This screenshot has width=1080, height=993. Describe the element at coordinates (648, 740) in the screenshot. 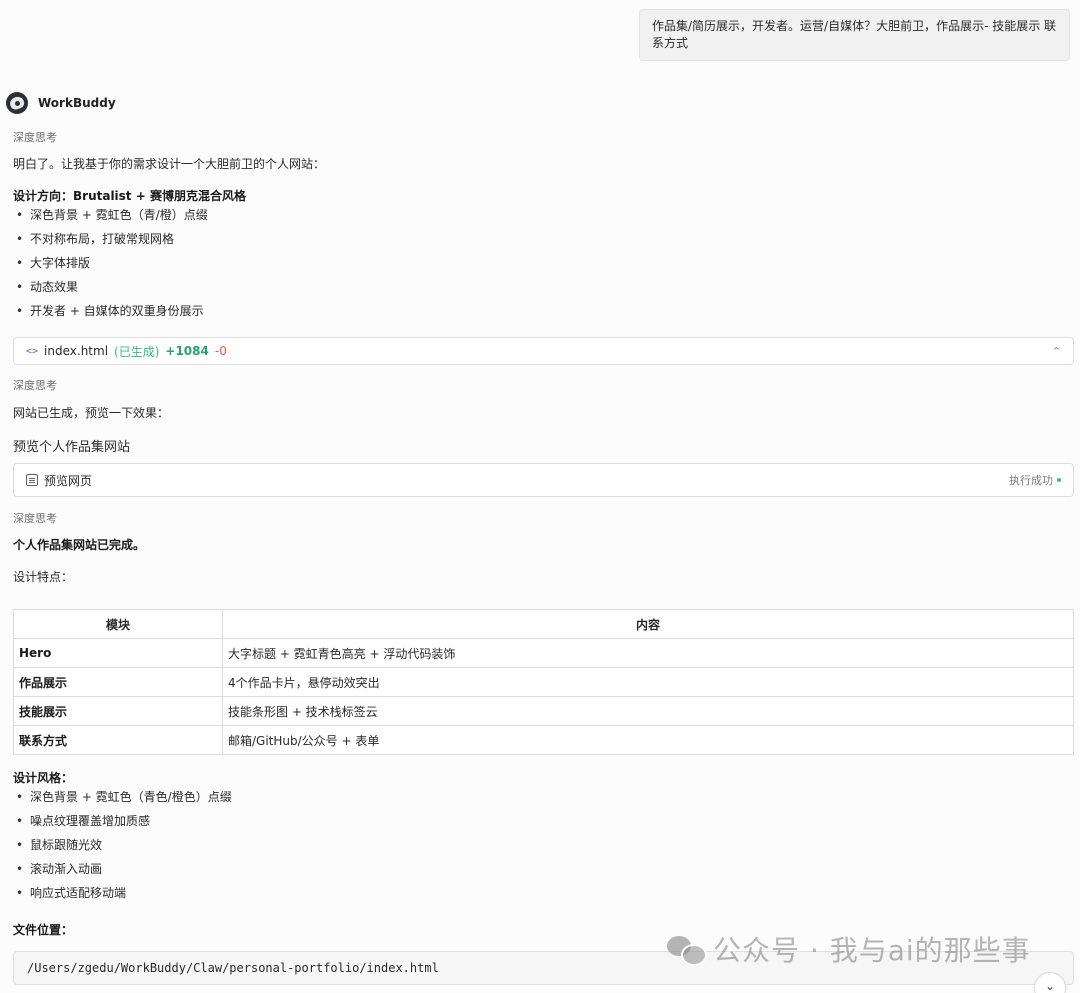

I see `table-cell: 邮箱/GitHub/公众号 + 表单` at that location.